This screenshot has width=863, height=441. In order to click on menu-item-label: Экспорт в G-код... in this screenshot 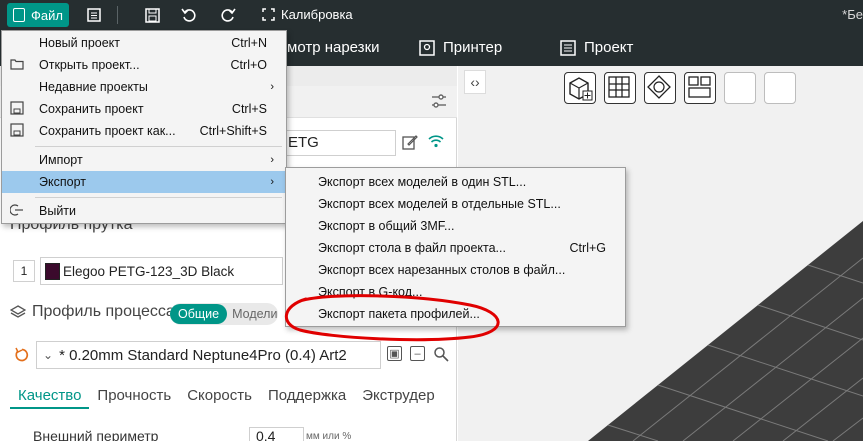, I will do `click(370, 292)`.